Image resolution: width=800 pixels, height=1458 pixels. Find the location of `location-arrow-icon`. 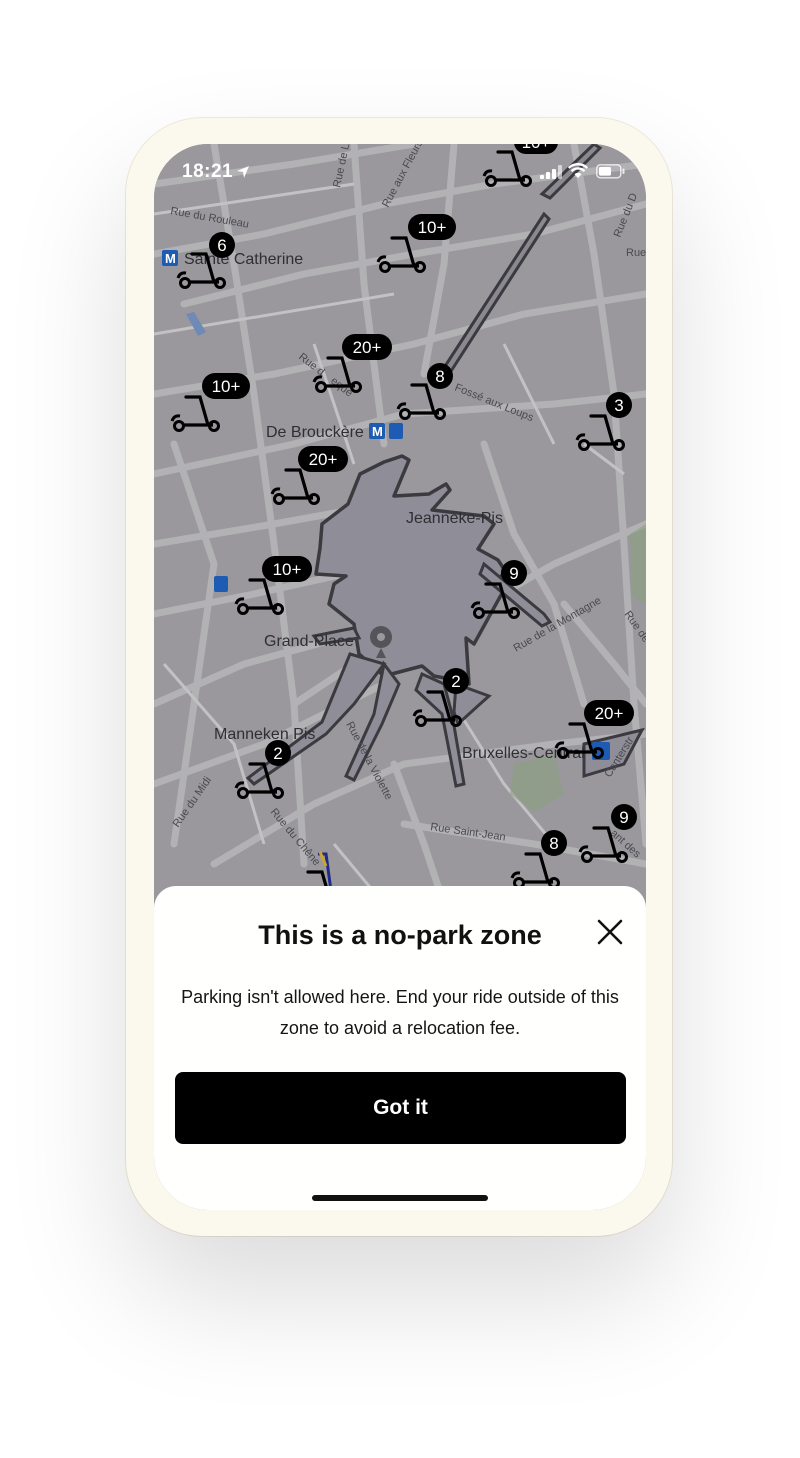

location-arrow-icon is located at coordinates (243, 172).